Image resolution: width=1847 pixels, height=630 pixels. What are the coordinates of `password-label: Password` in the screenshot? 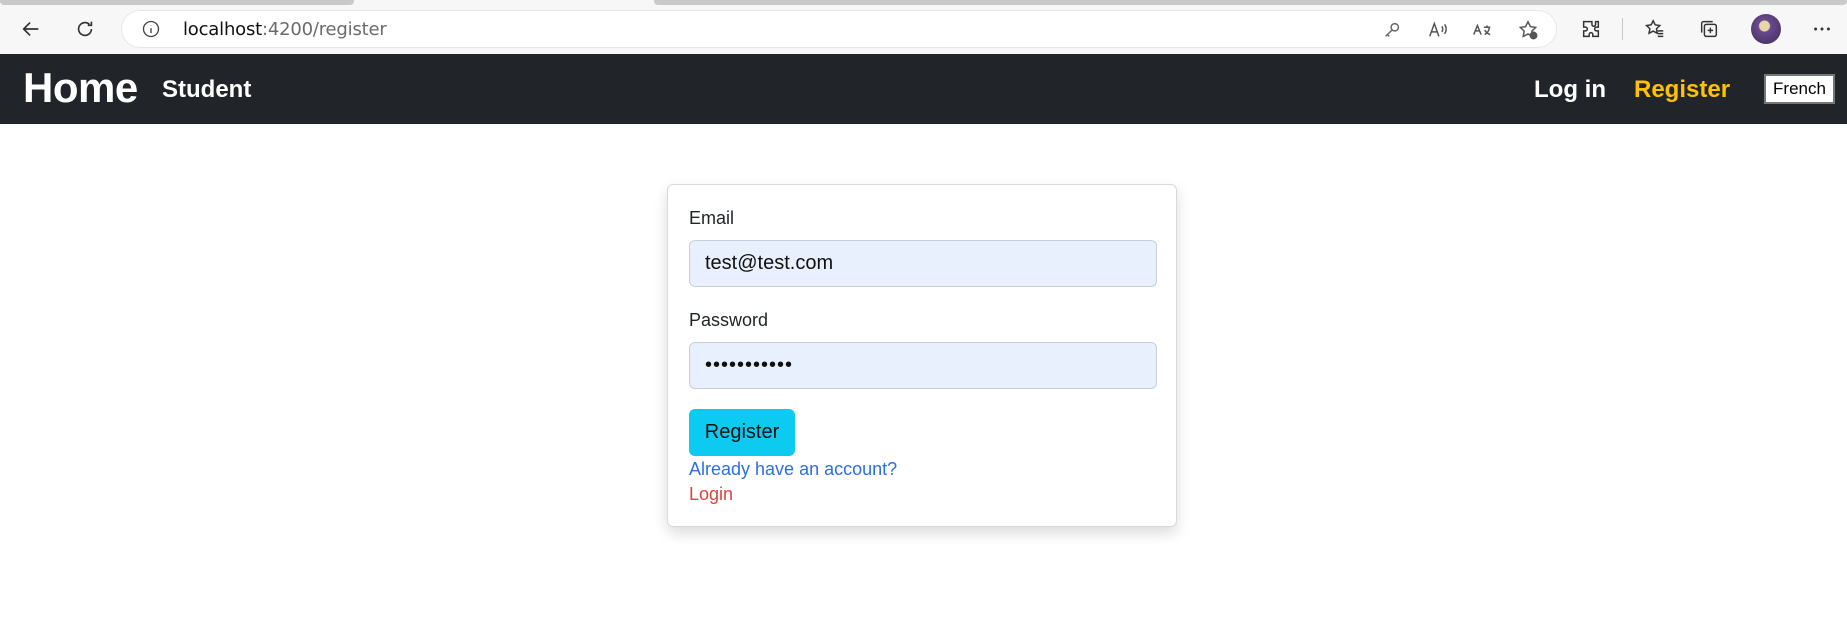 It's located at (729, 320).